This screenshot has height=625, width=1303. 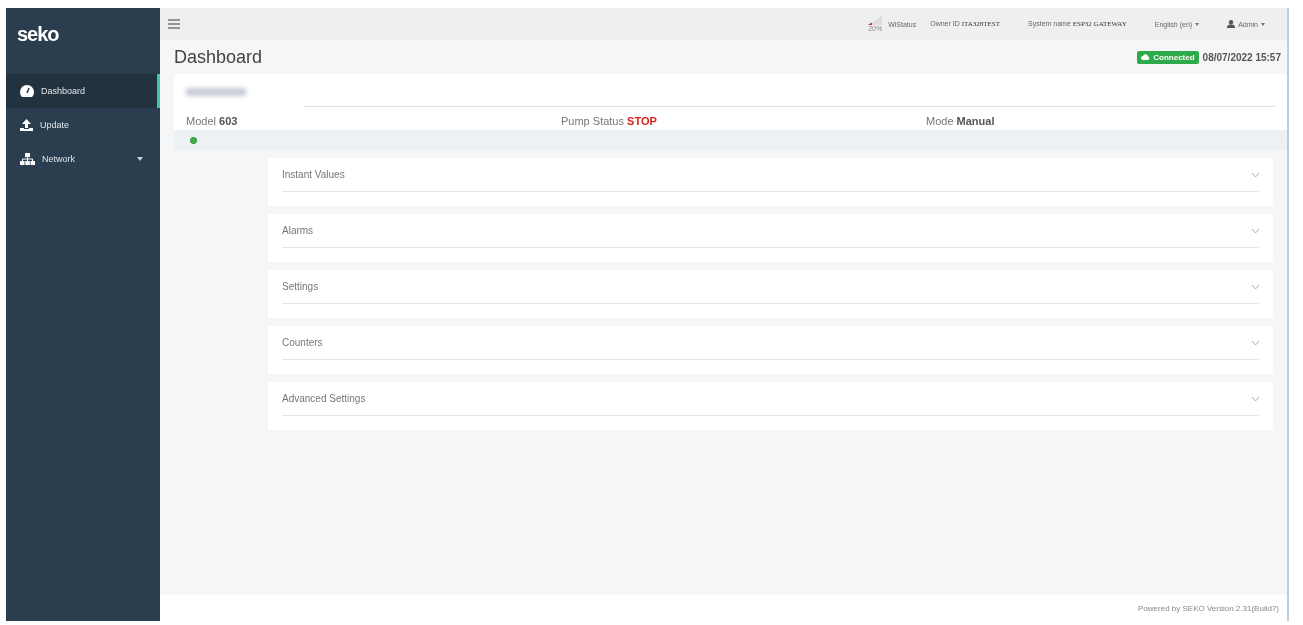 I want to click on date-time: 08/07/2022 15:57, so click(x=1241, y=57).